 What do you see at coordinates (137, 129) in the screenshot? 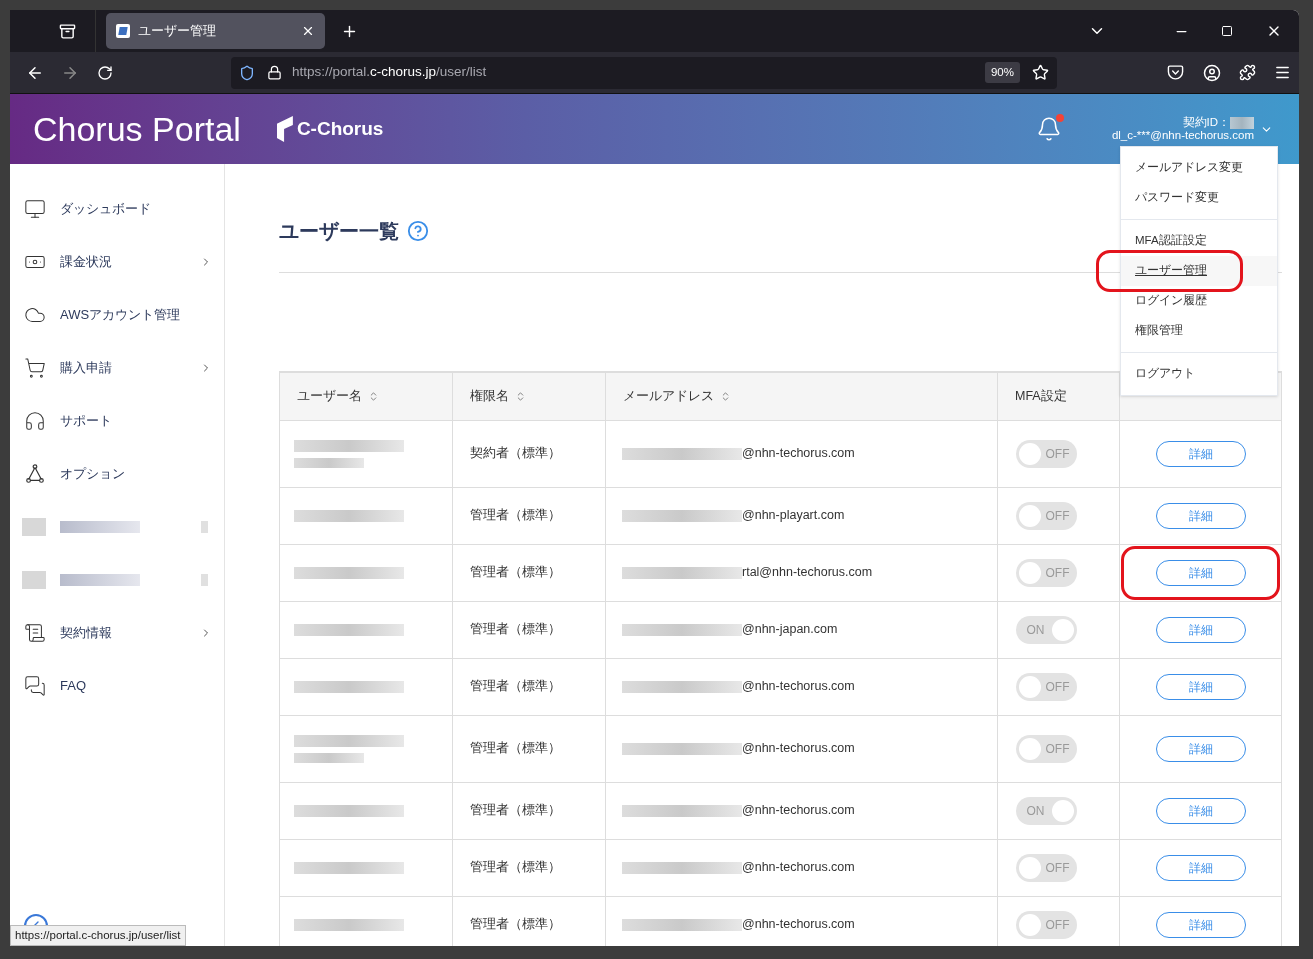
I see `portal-title: Chorus Portal` at bounding box center [137, 129].